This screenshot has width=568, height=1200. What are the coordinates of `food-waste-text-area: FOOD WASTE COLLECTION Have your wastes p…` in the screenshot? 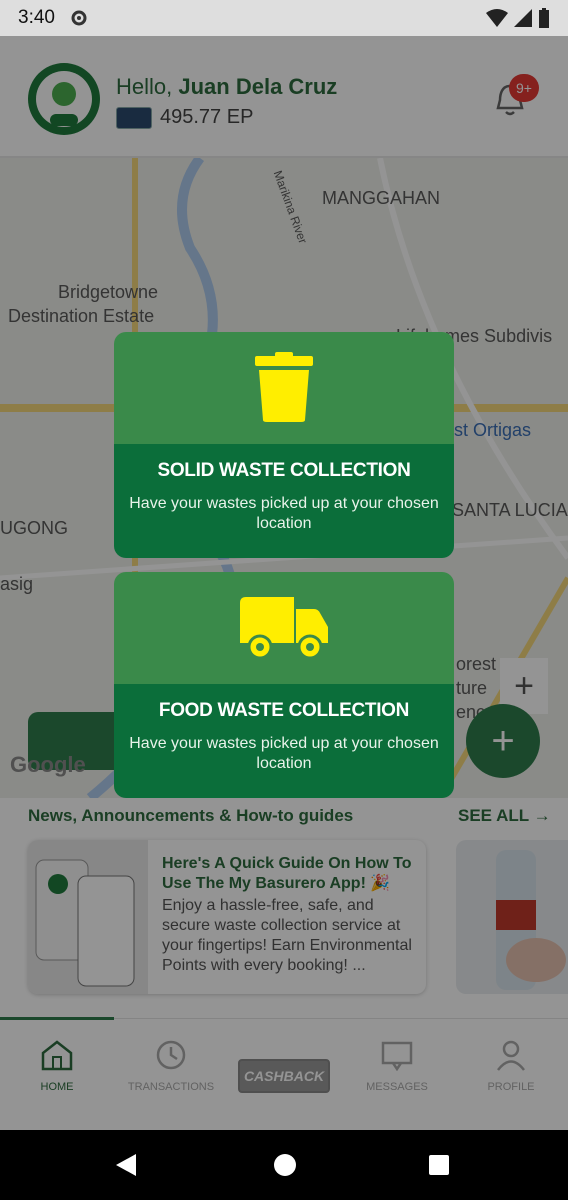 It's located at (284, 741).